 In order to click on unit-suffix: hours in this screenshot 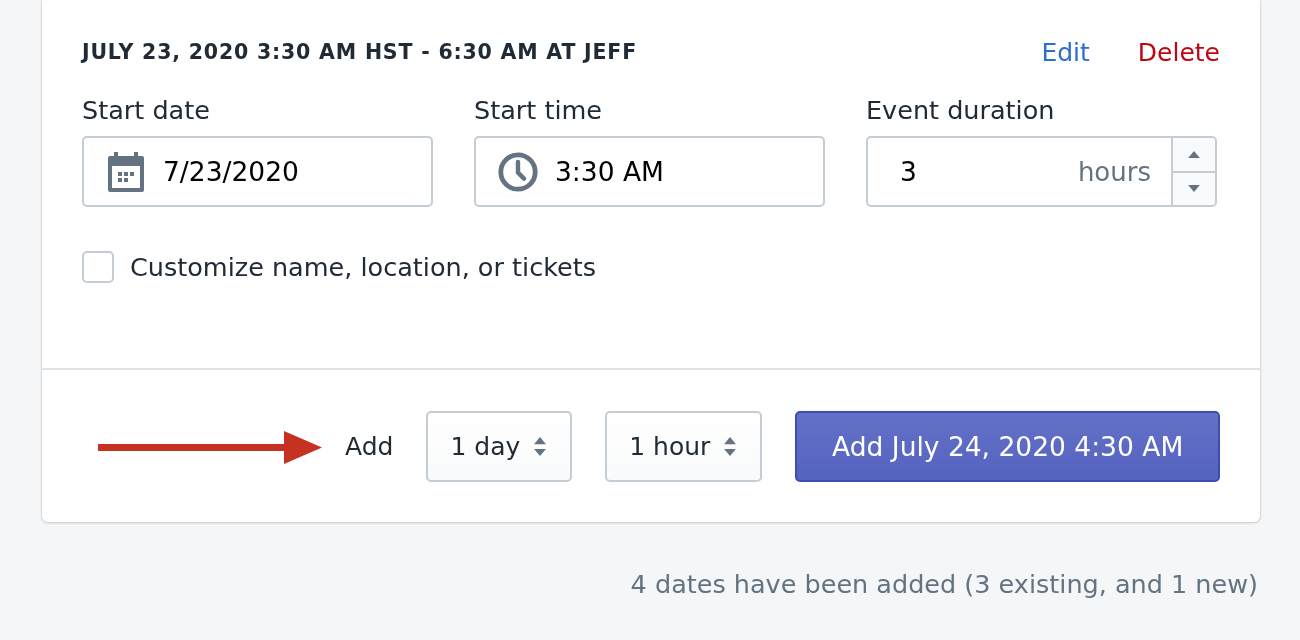, I will do `click(1114, 171)`.